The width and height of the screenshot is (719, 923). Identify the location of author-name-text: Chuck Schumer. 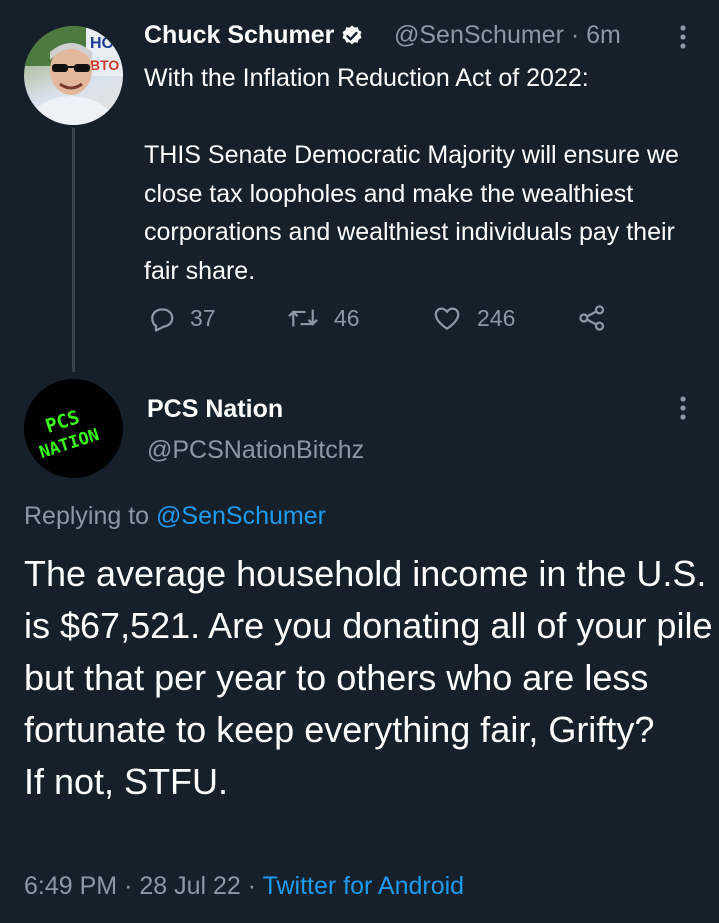
(239, 35).